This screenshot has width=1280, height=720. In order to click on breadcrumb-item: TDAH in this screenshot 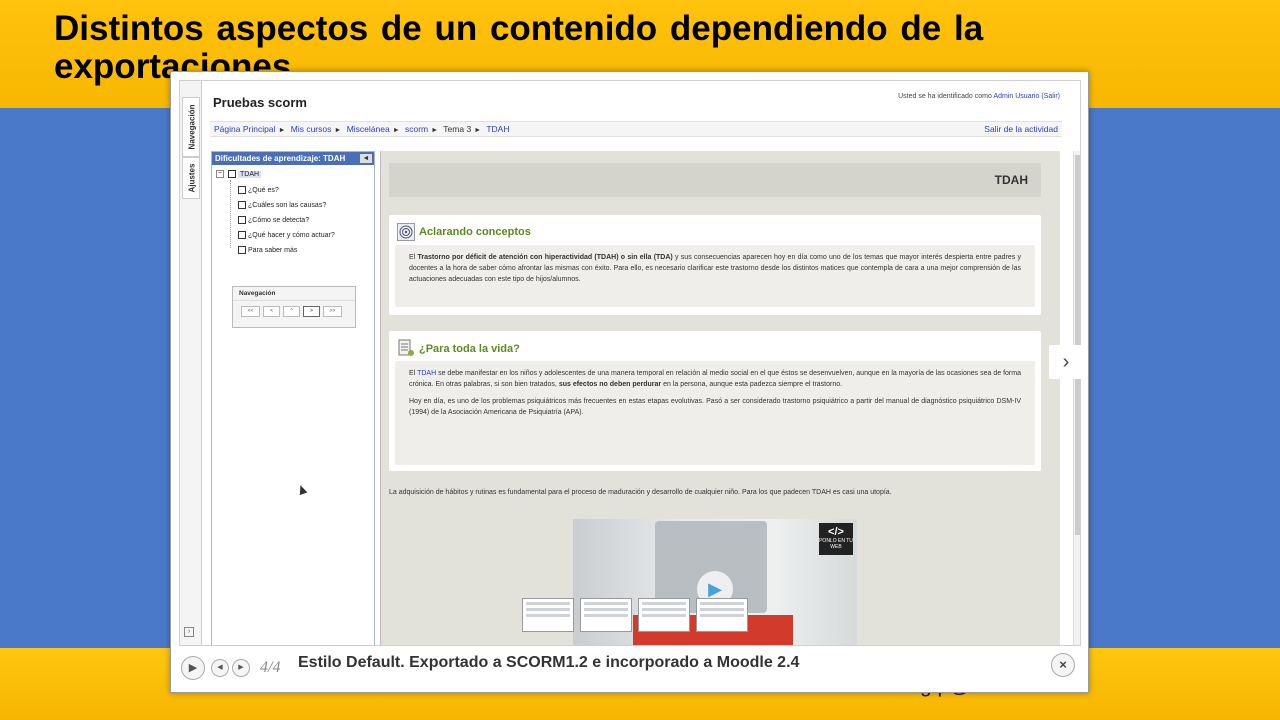, I will do `click(497, 129)`.